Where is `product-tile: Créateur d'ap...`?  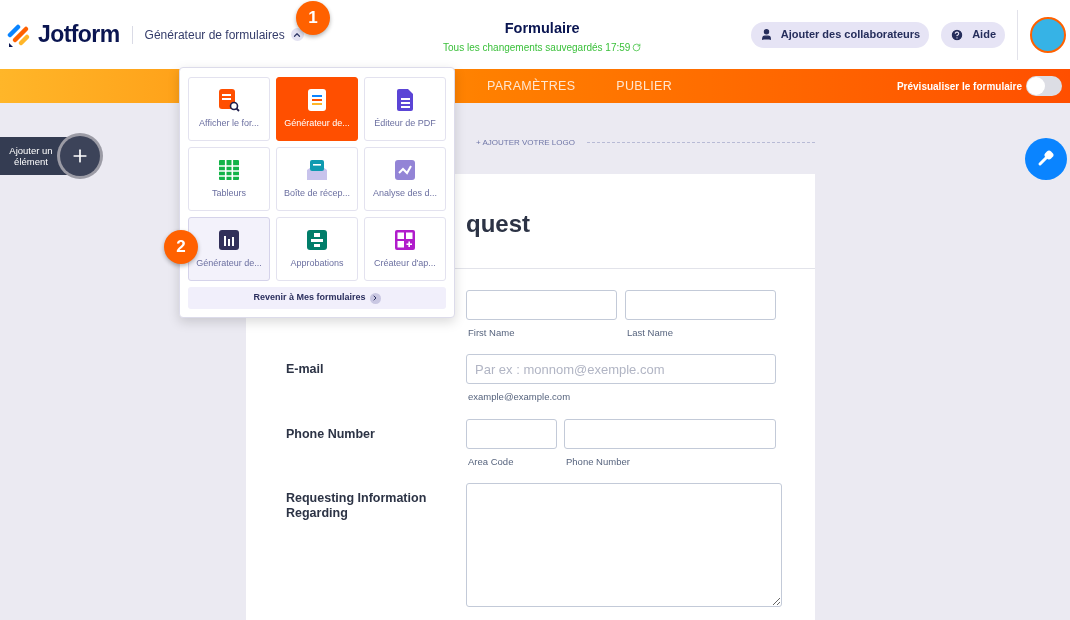 product-tile: Créateur d'ap... is located at coordinates (405, 249).